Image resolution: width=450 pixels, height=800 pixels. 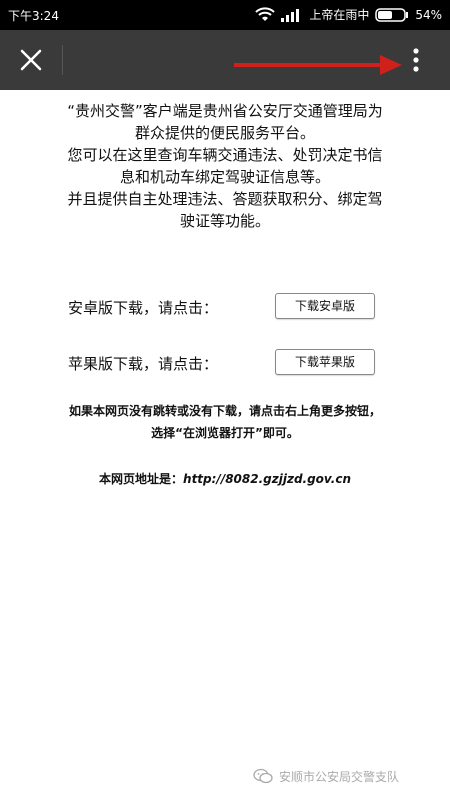 What do you see at coordinates (265, 13) in the screenshot?
I see `wifi-icon` at bounding box center [265, 13].